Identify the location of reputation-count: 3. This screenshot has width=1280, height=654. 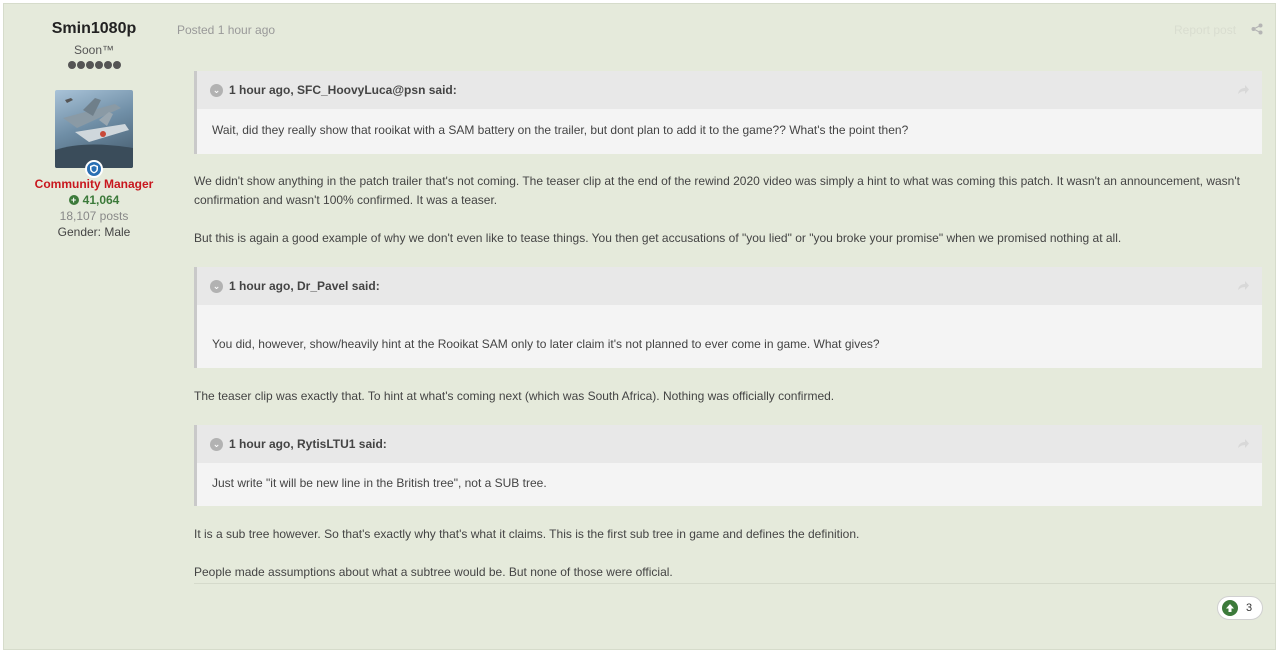
(1249, 608).